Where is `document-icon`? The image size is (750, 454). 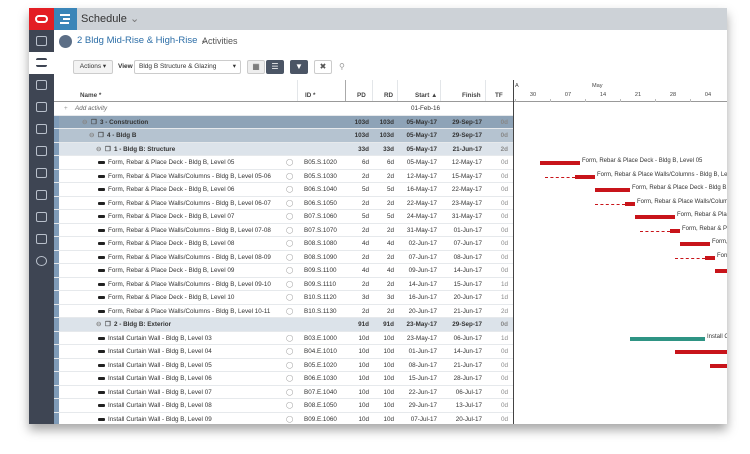
document-icon is located at coordinates (41, 85).